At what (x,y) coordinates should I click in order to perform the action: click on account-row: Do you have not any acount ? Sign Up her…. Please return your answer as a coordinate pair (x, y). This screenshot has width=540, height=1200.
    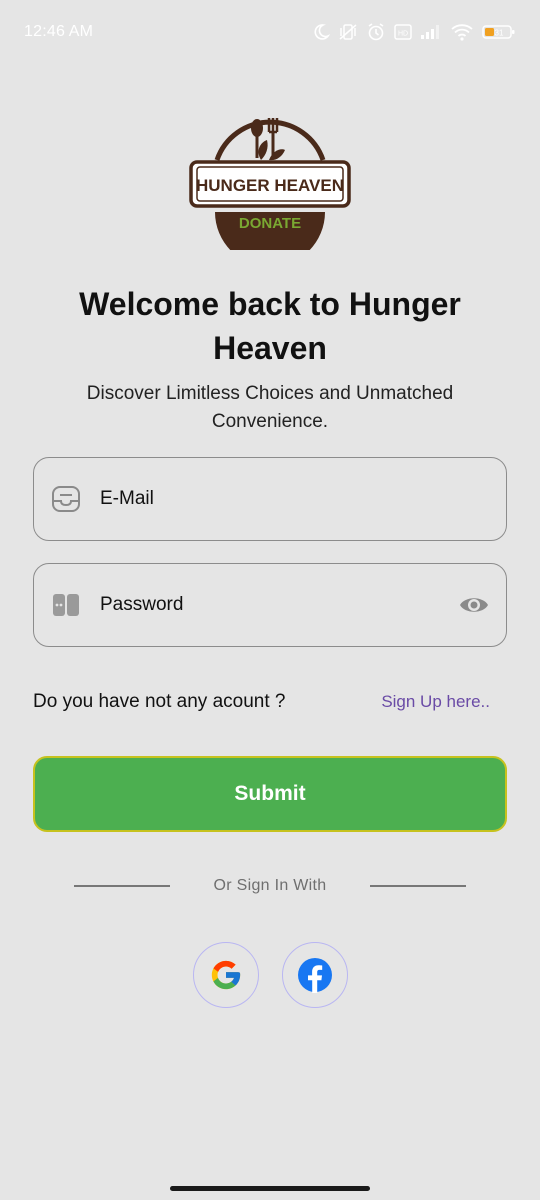
    Looking at the image, I should click on (261, 702).